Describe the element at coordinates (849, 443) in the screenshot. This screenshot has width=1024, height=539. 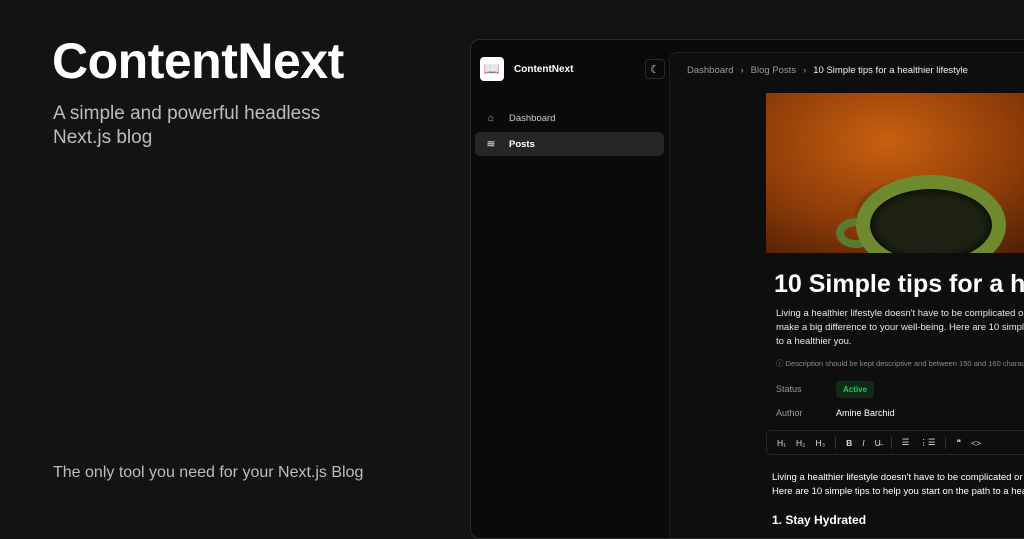
I see `bold-button: B` at that location.